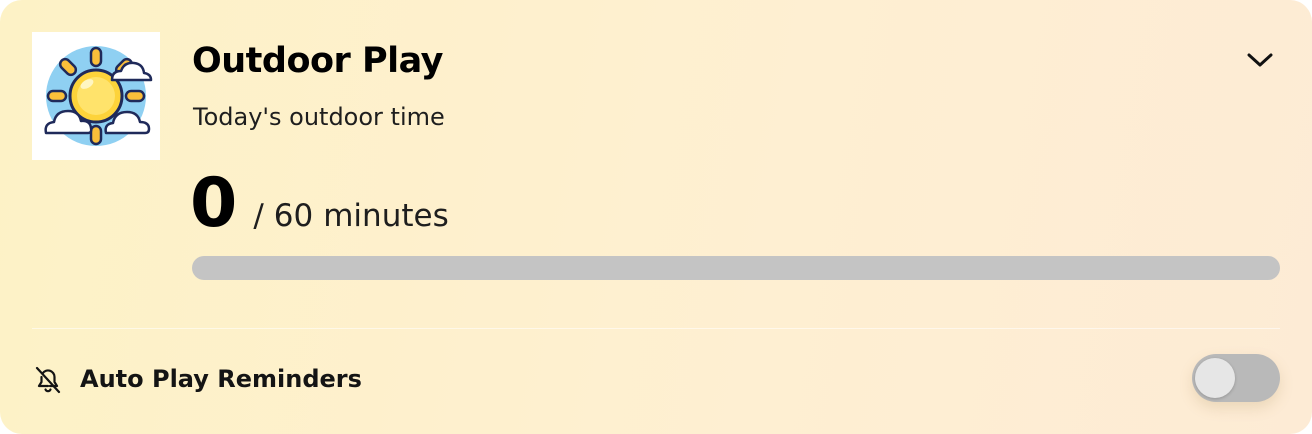 This screenshot has width=1312, height=434. I want to click on toggle-knob, so click(1215, 378).